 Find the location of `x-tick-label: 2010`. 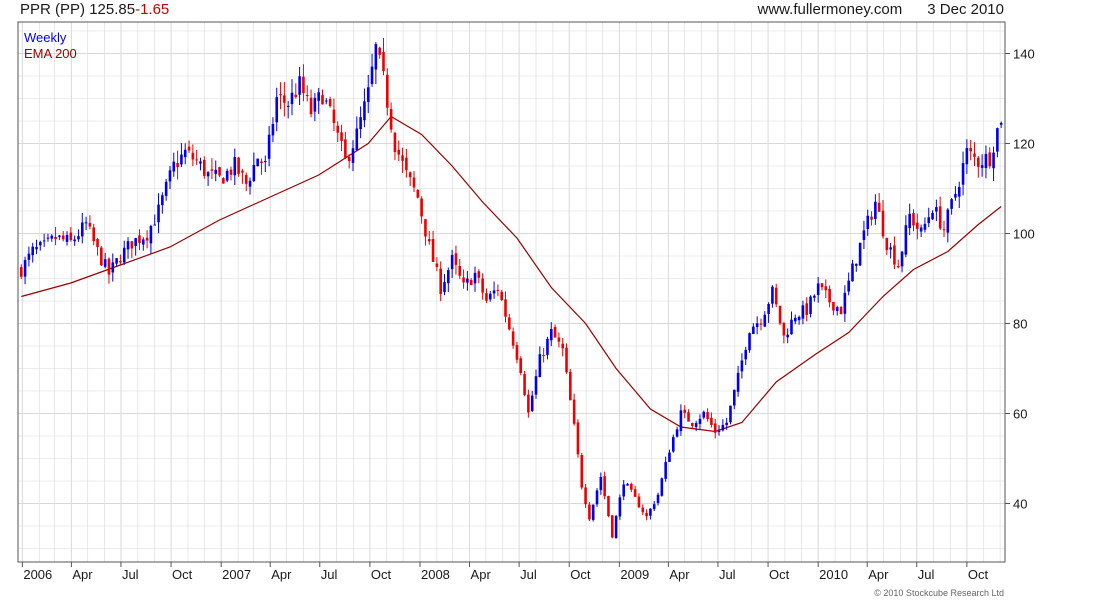

x-tick-label: 2010 is located at coordinates (833, 574).